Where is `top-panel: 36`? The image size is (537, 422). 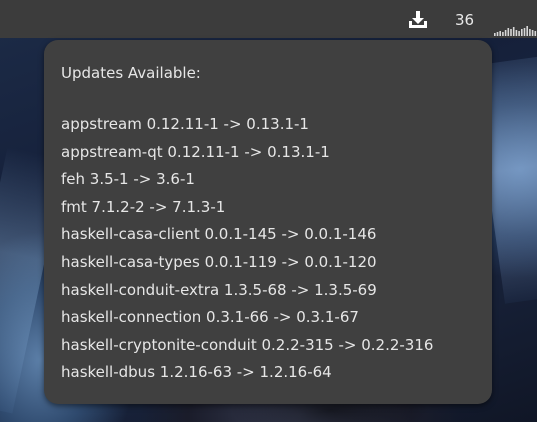
top-panel: 36 is located at coordinates (268, 19).